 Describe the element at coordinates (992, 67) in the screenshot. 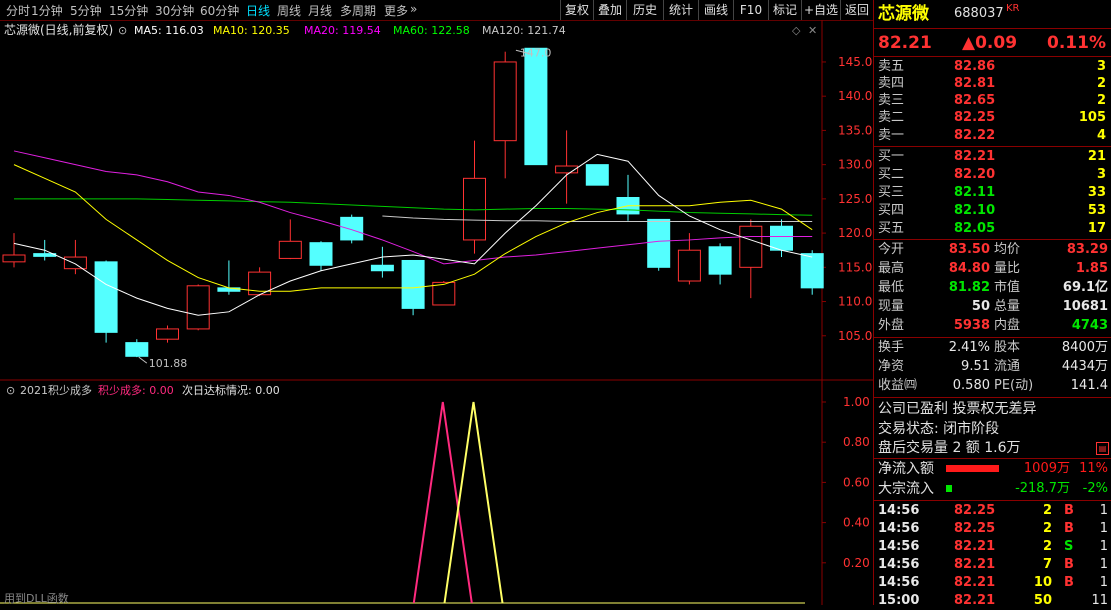

I see `ask-row: 卖五 82.86 3` at that location.